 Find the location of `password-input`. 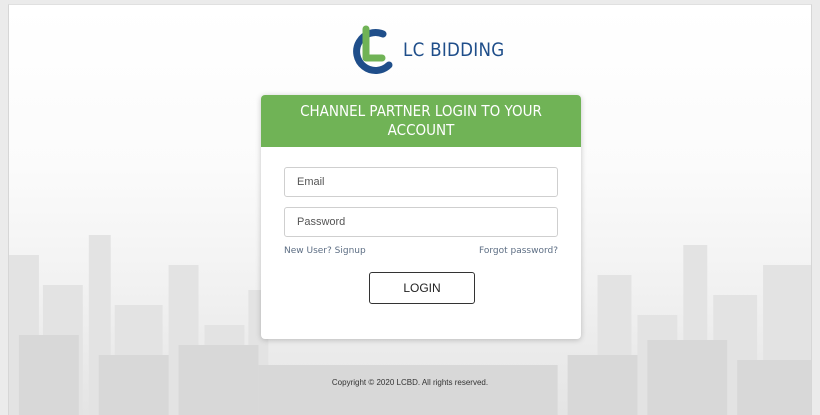

password-input is located at coordinates (421, 222).